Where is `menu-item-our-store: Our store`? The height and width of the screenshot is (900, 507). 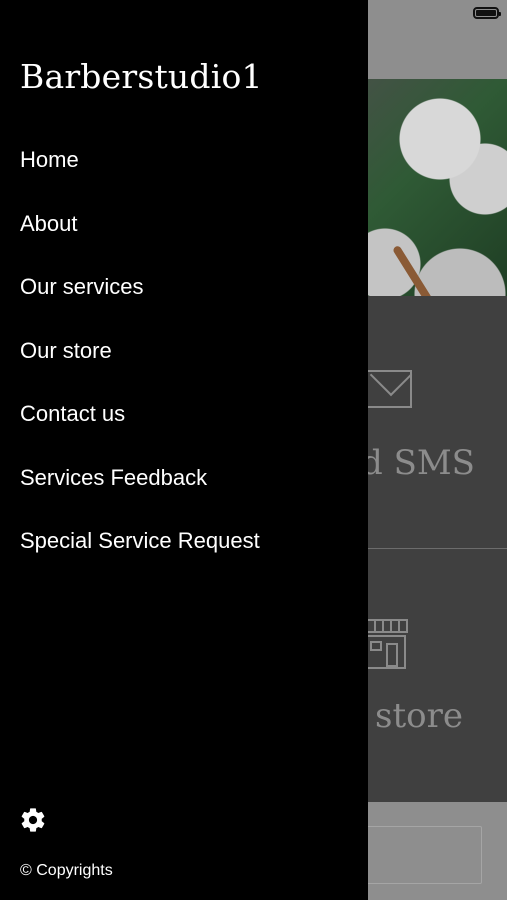 menu-item-our-store: Our store is located at coordinates (184, 351).